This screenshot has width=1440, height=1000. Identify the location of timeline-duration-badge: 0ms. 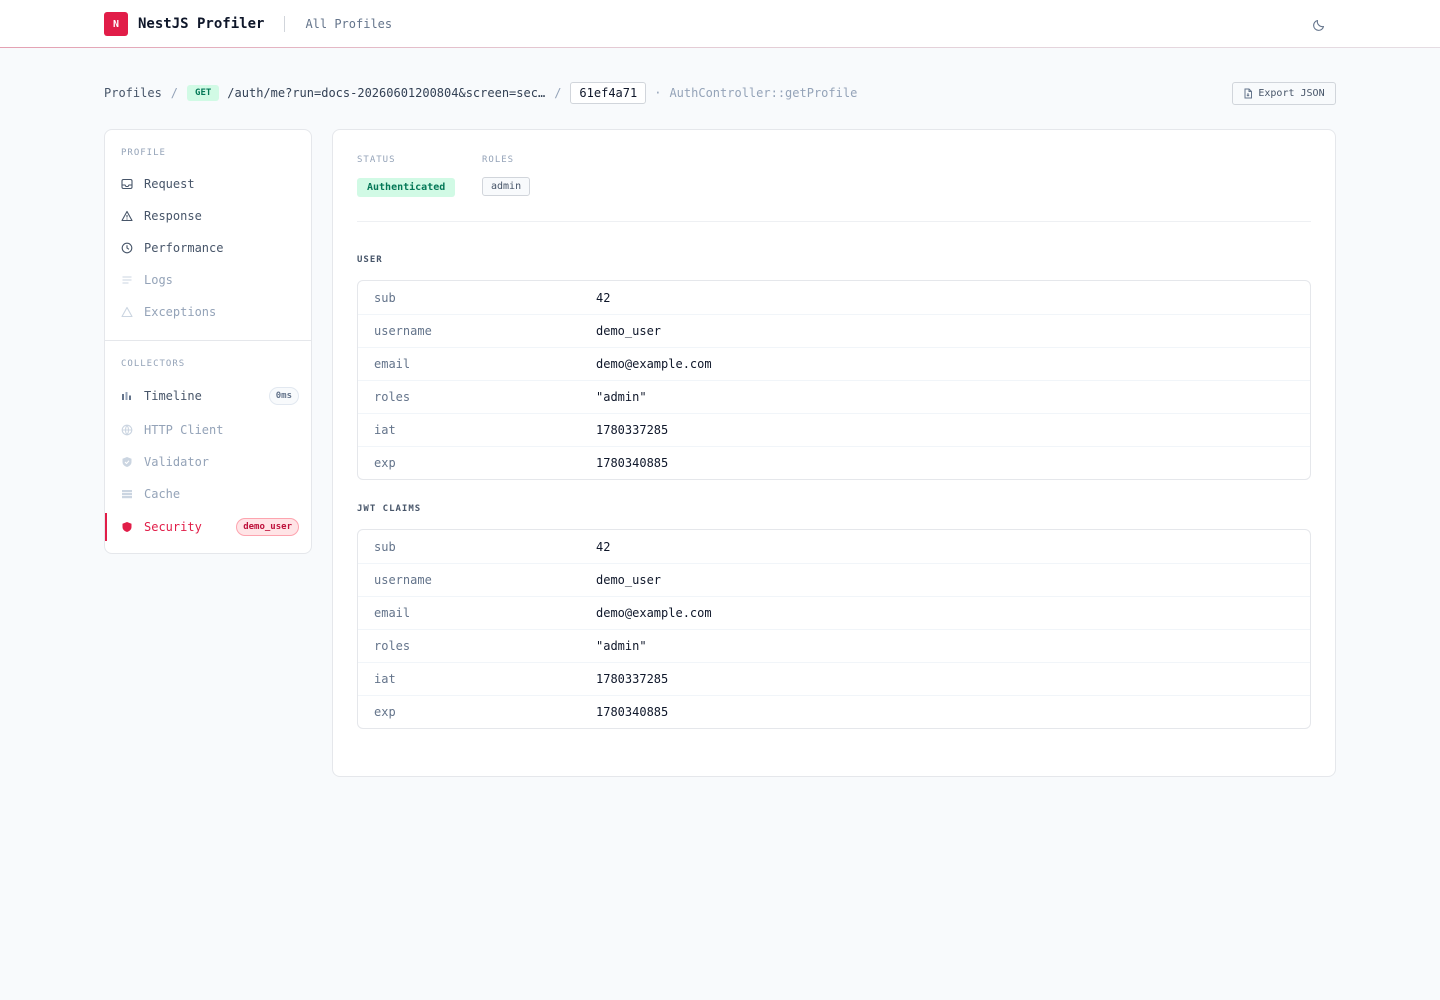
(283, 396).